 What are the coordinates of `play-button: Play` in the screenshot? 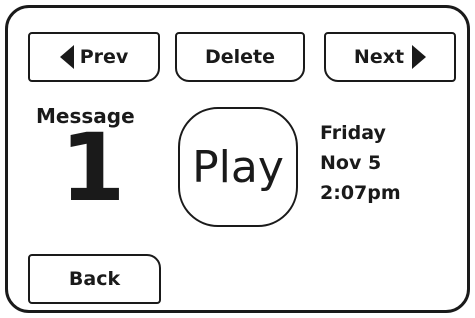 It's located at (238, 167).